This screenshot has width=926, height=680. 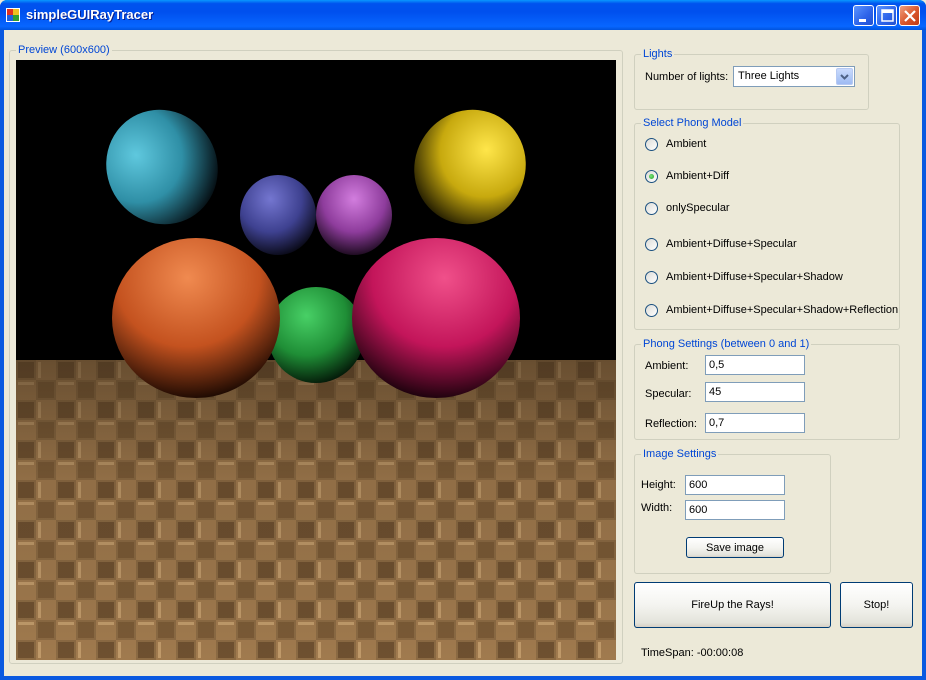 I want to click on lights-count-select: Three Lights, so click(x=794, y=76).